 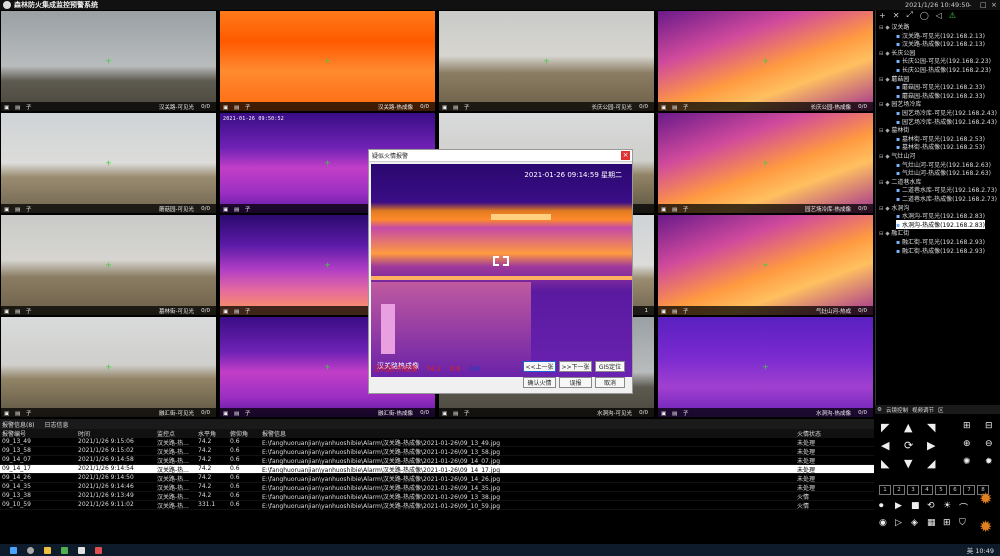 I want to click on image-icon: ▦, so click(x=931, y=523).